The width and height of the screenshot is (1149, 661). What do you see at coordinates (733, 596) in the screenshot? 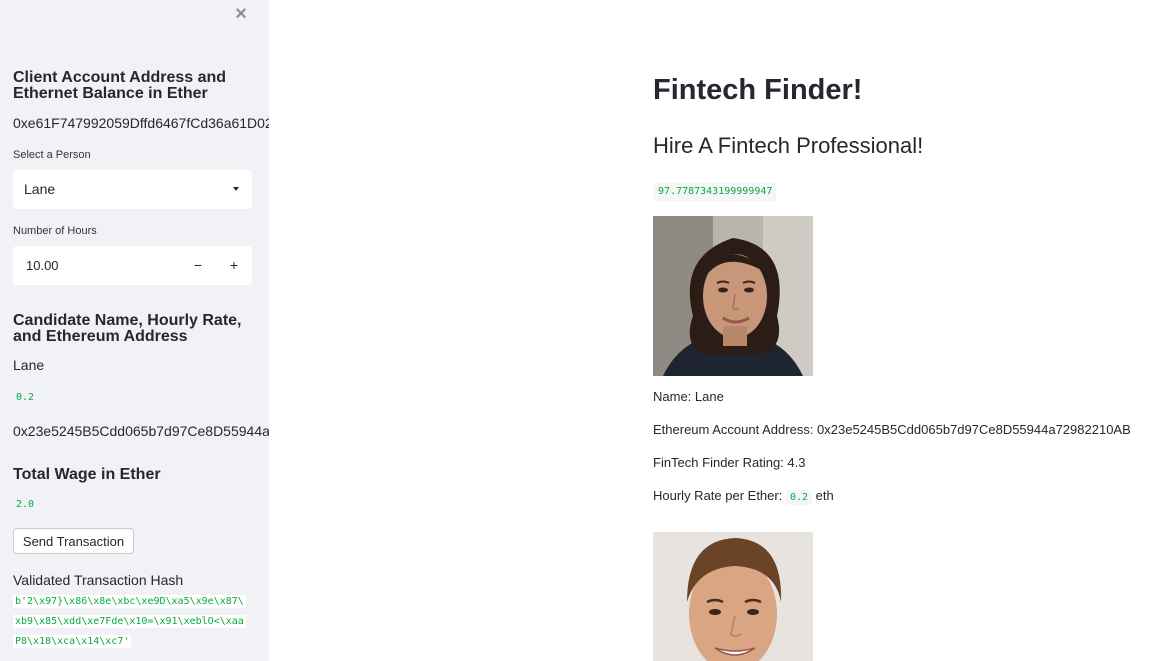
I see `next-candidate-photo` at bounding box center [733, 596].